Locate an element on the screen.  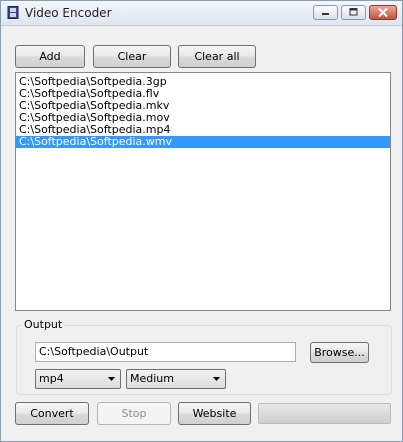
output-group-label: Output is located at coordinates (43, 324).